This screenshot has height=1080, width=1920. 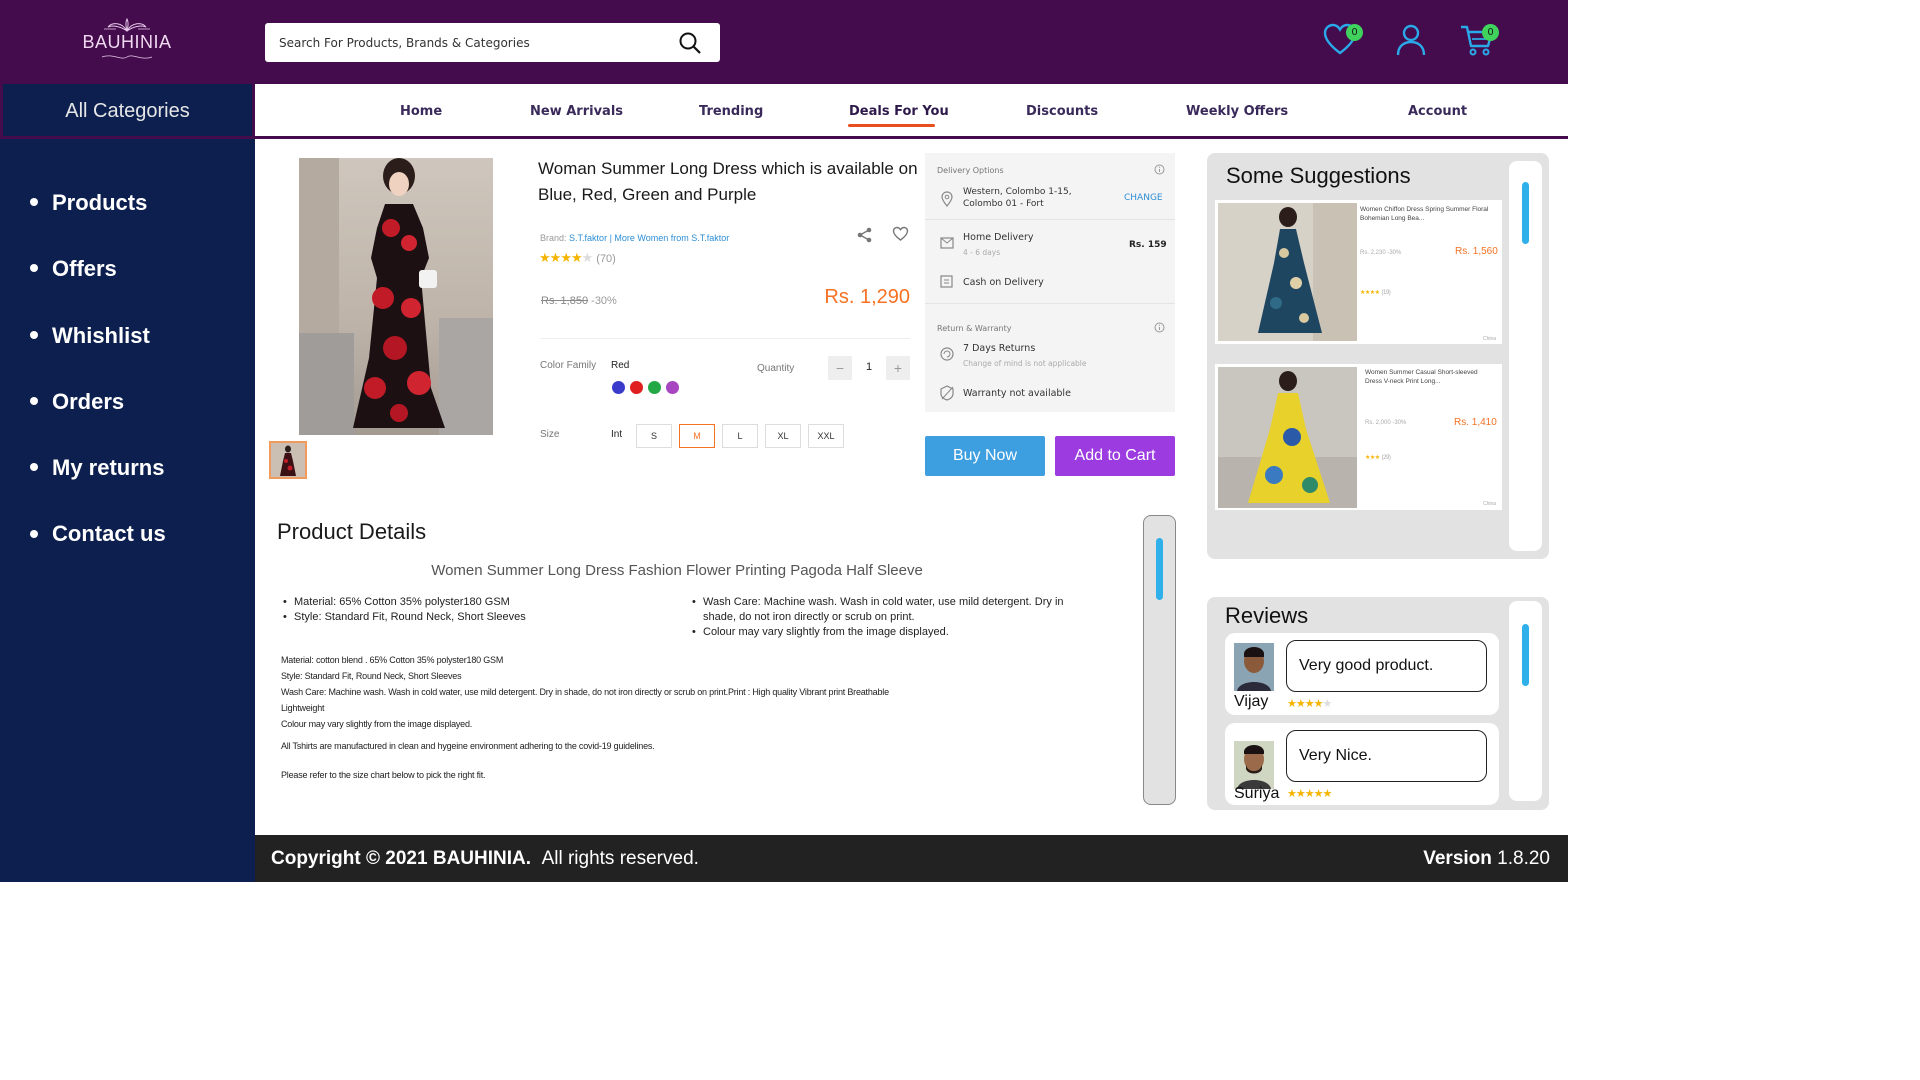 I want to click on size-option-s: S, so click(x=654, y=436).